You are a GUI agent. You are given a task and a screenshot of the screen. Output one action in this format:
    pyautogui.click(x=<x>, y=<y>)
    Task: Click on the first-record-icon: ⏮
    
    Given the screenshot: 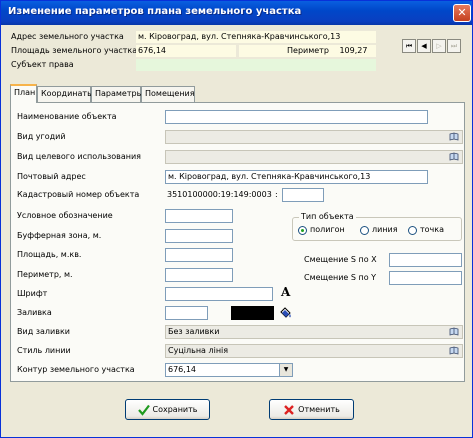 What is the action you would take?
    pyautogui.click(x=409, y=46)
    